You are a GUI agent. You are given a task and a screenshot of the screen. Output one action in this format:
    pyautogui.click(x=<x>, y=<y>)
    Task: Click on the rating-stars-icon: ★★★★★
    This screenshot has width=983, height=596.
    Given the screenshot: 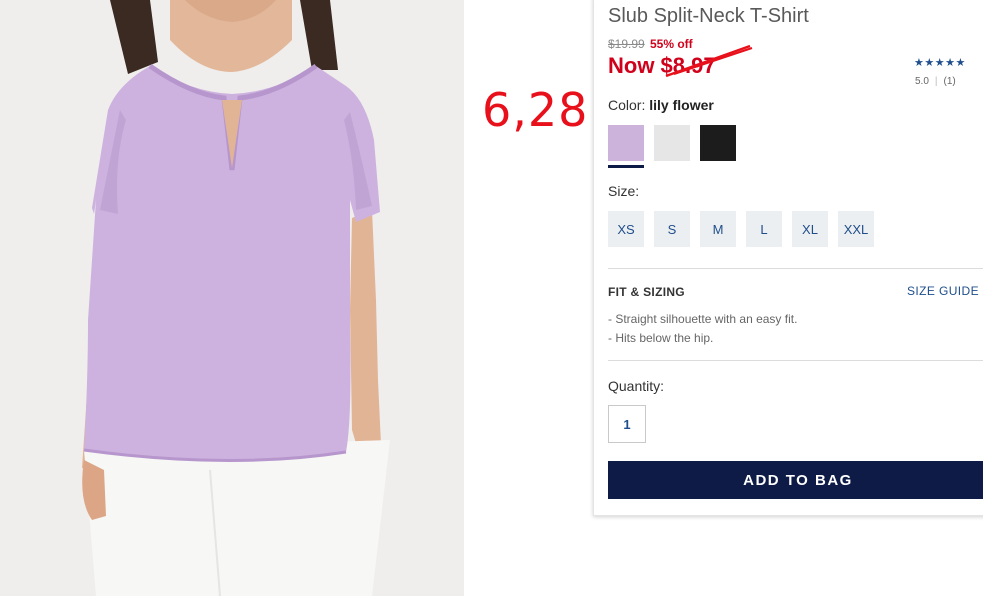 What is the action you would take?
    pyautogui.click(x=940, y=62)
    